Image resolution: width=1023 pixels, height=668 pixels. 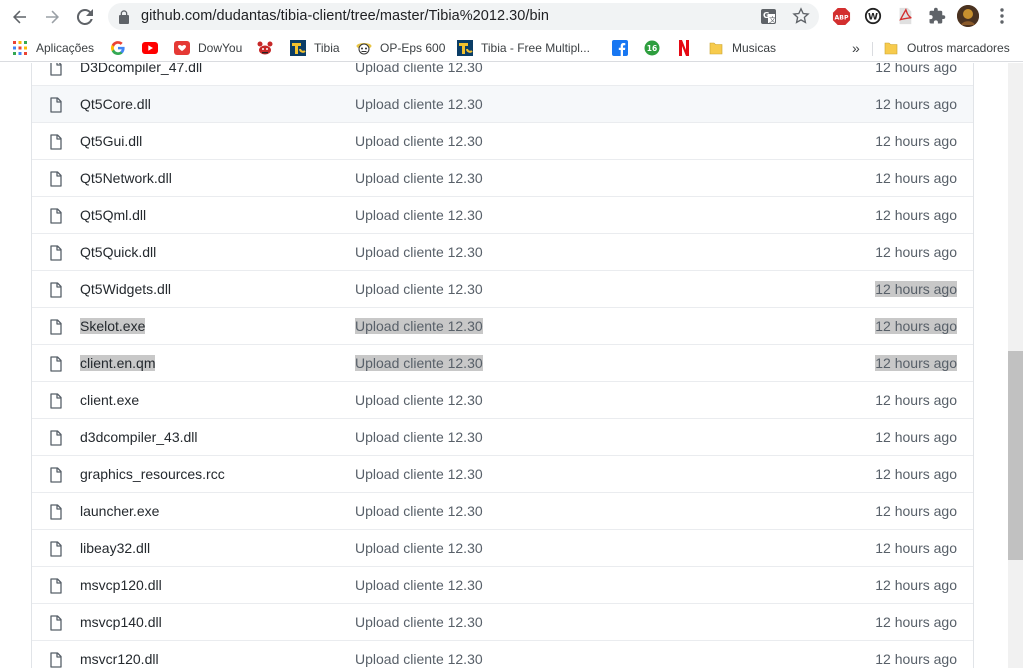 I want to click on bookmark-google, so click(x=118, y=48).